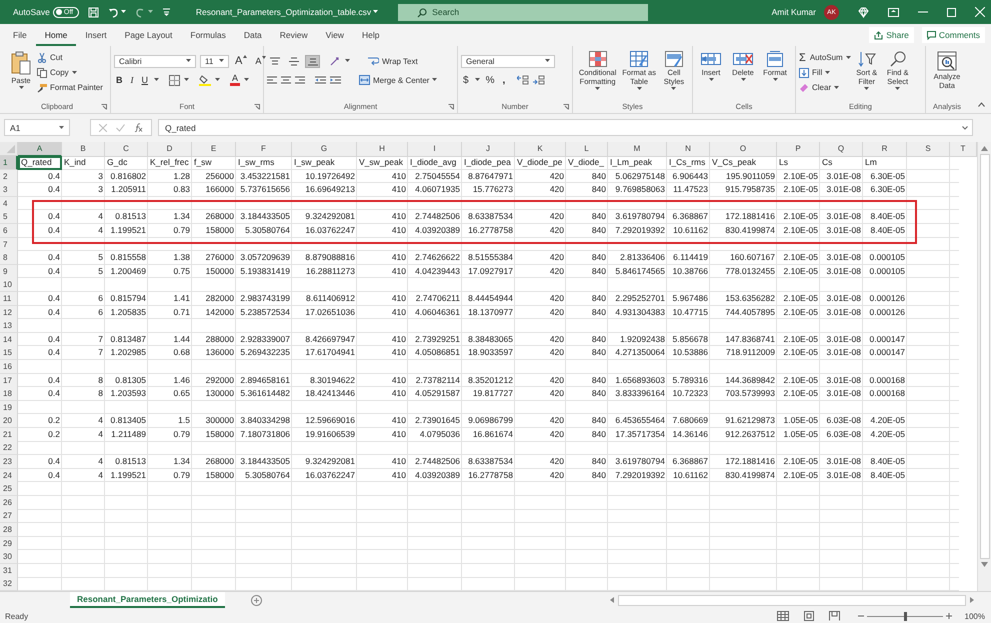 The width and height of the screenshot is (991, 623). I want to click on row-header: 25, so click(9, 489).